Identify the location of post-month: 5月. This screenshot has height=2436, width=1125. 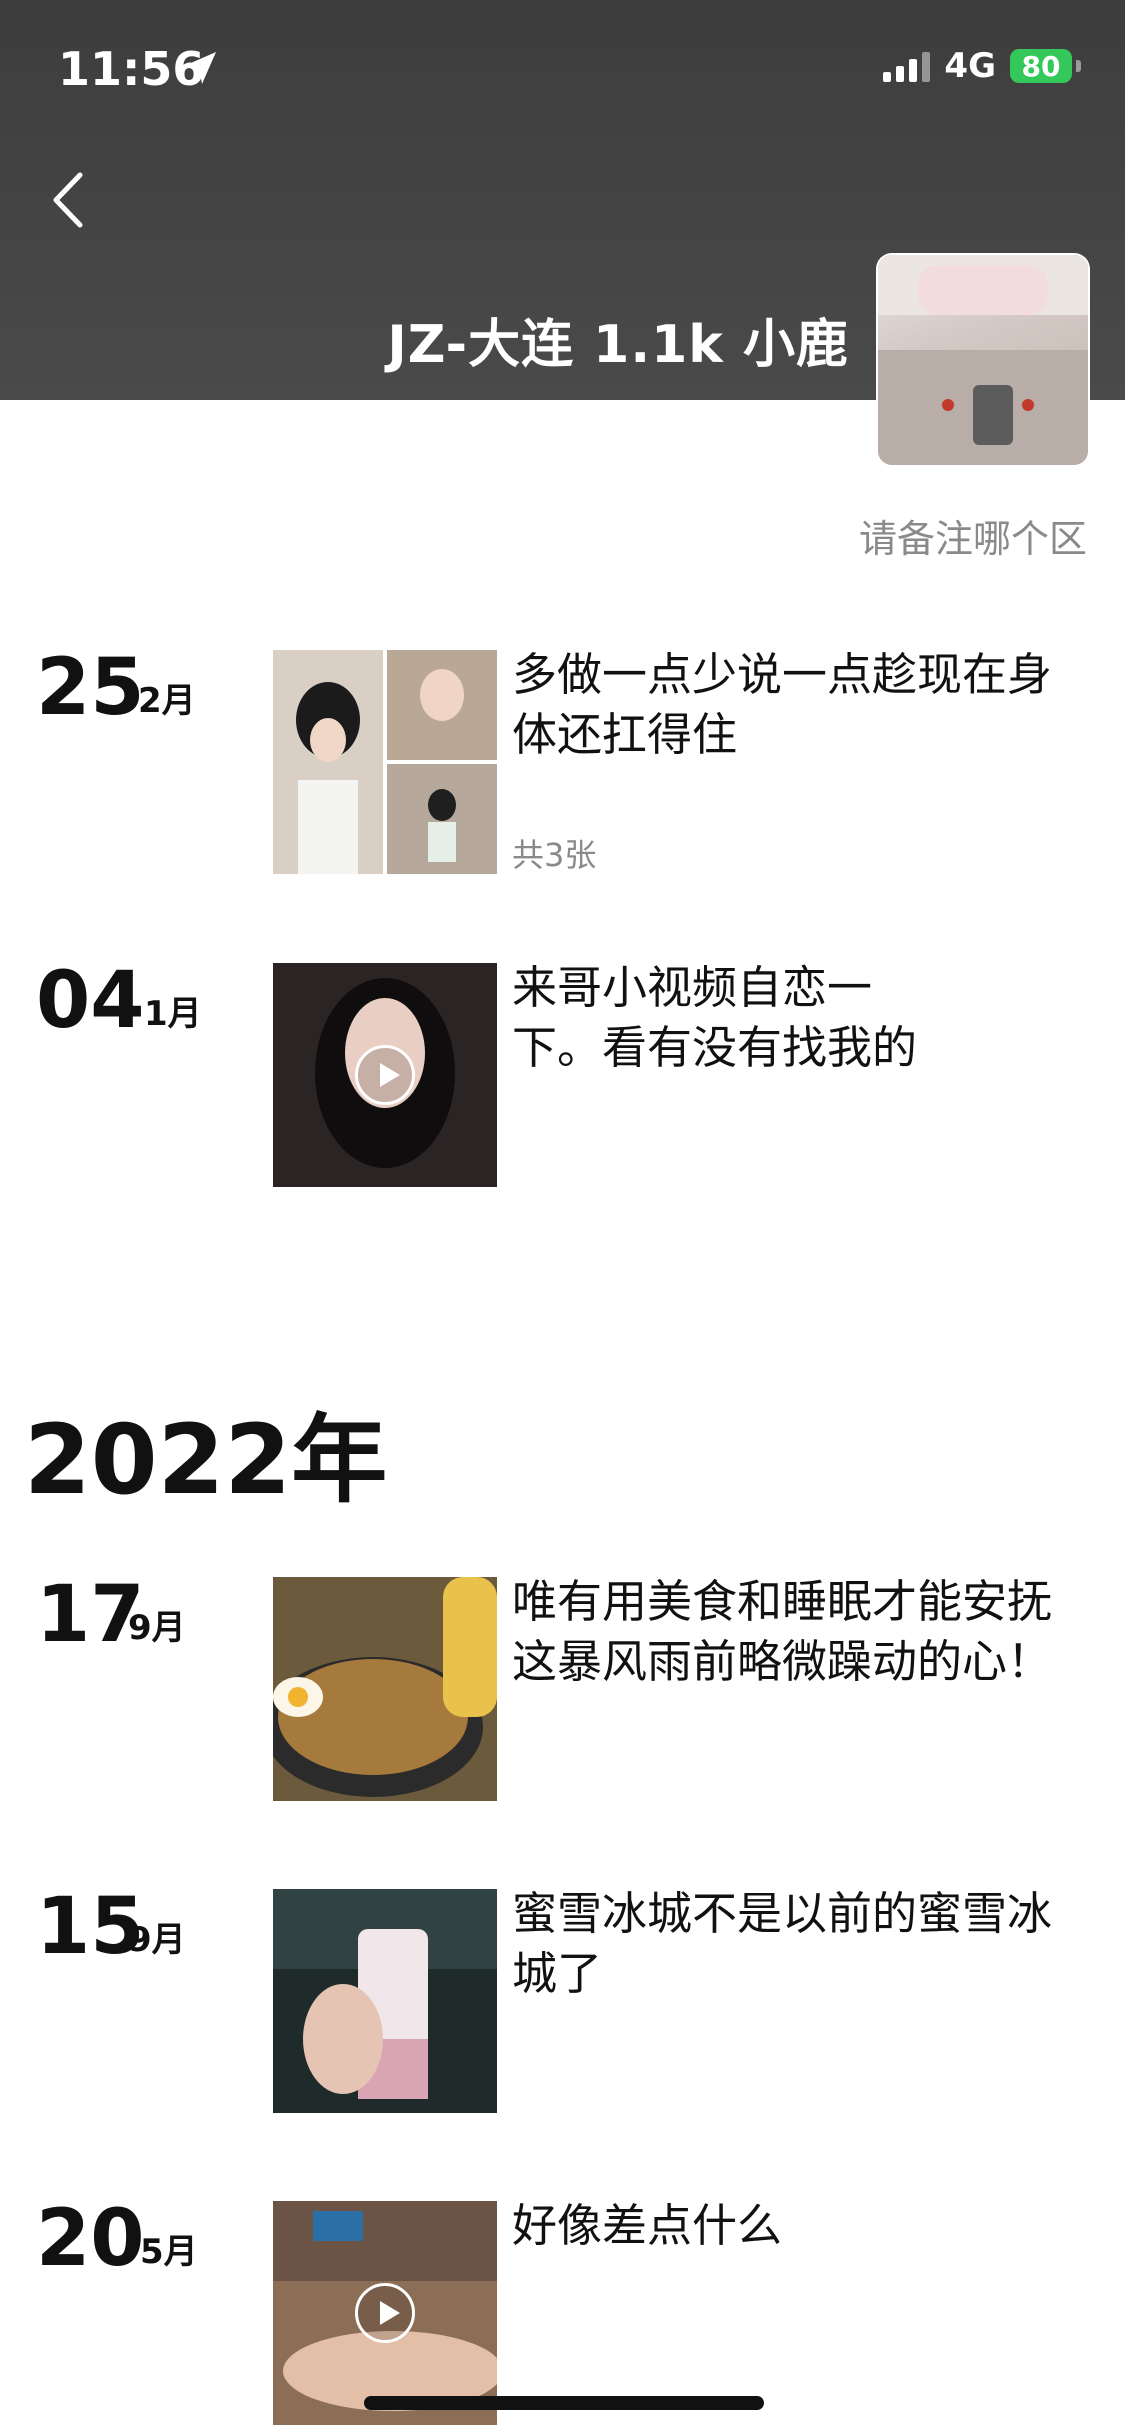
(169, 2252).